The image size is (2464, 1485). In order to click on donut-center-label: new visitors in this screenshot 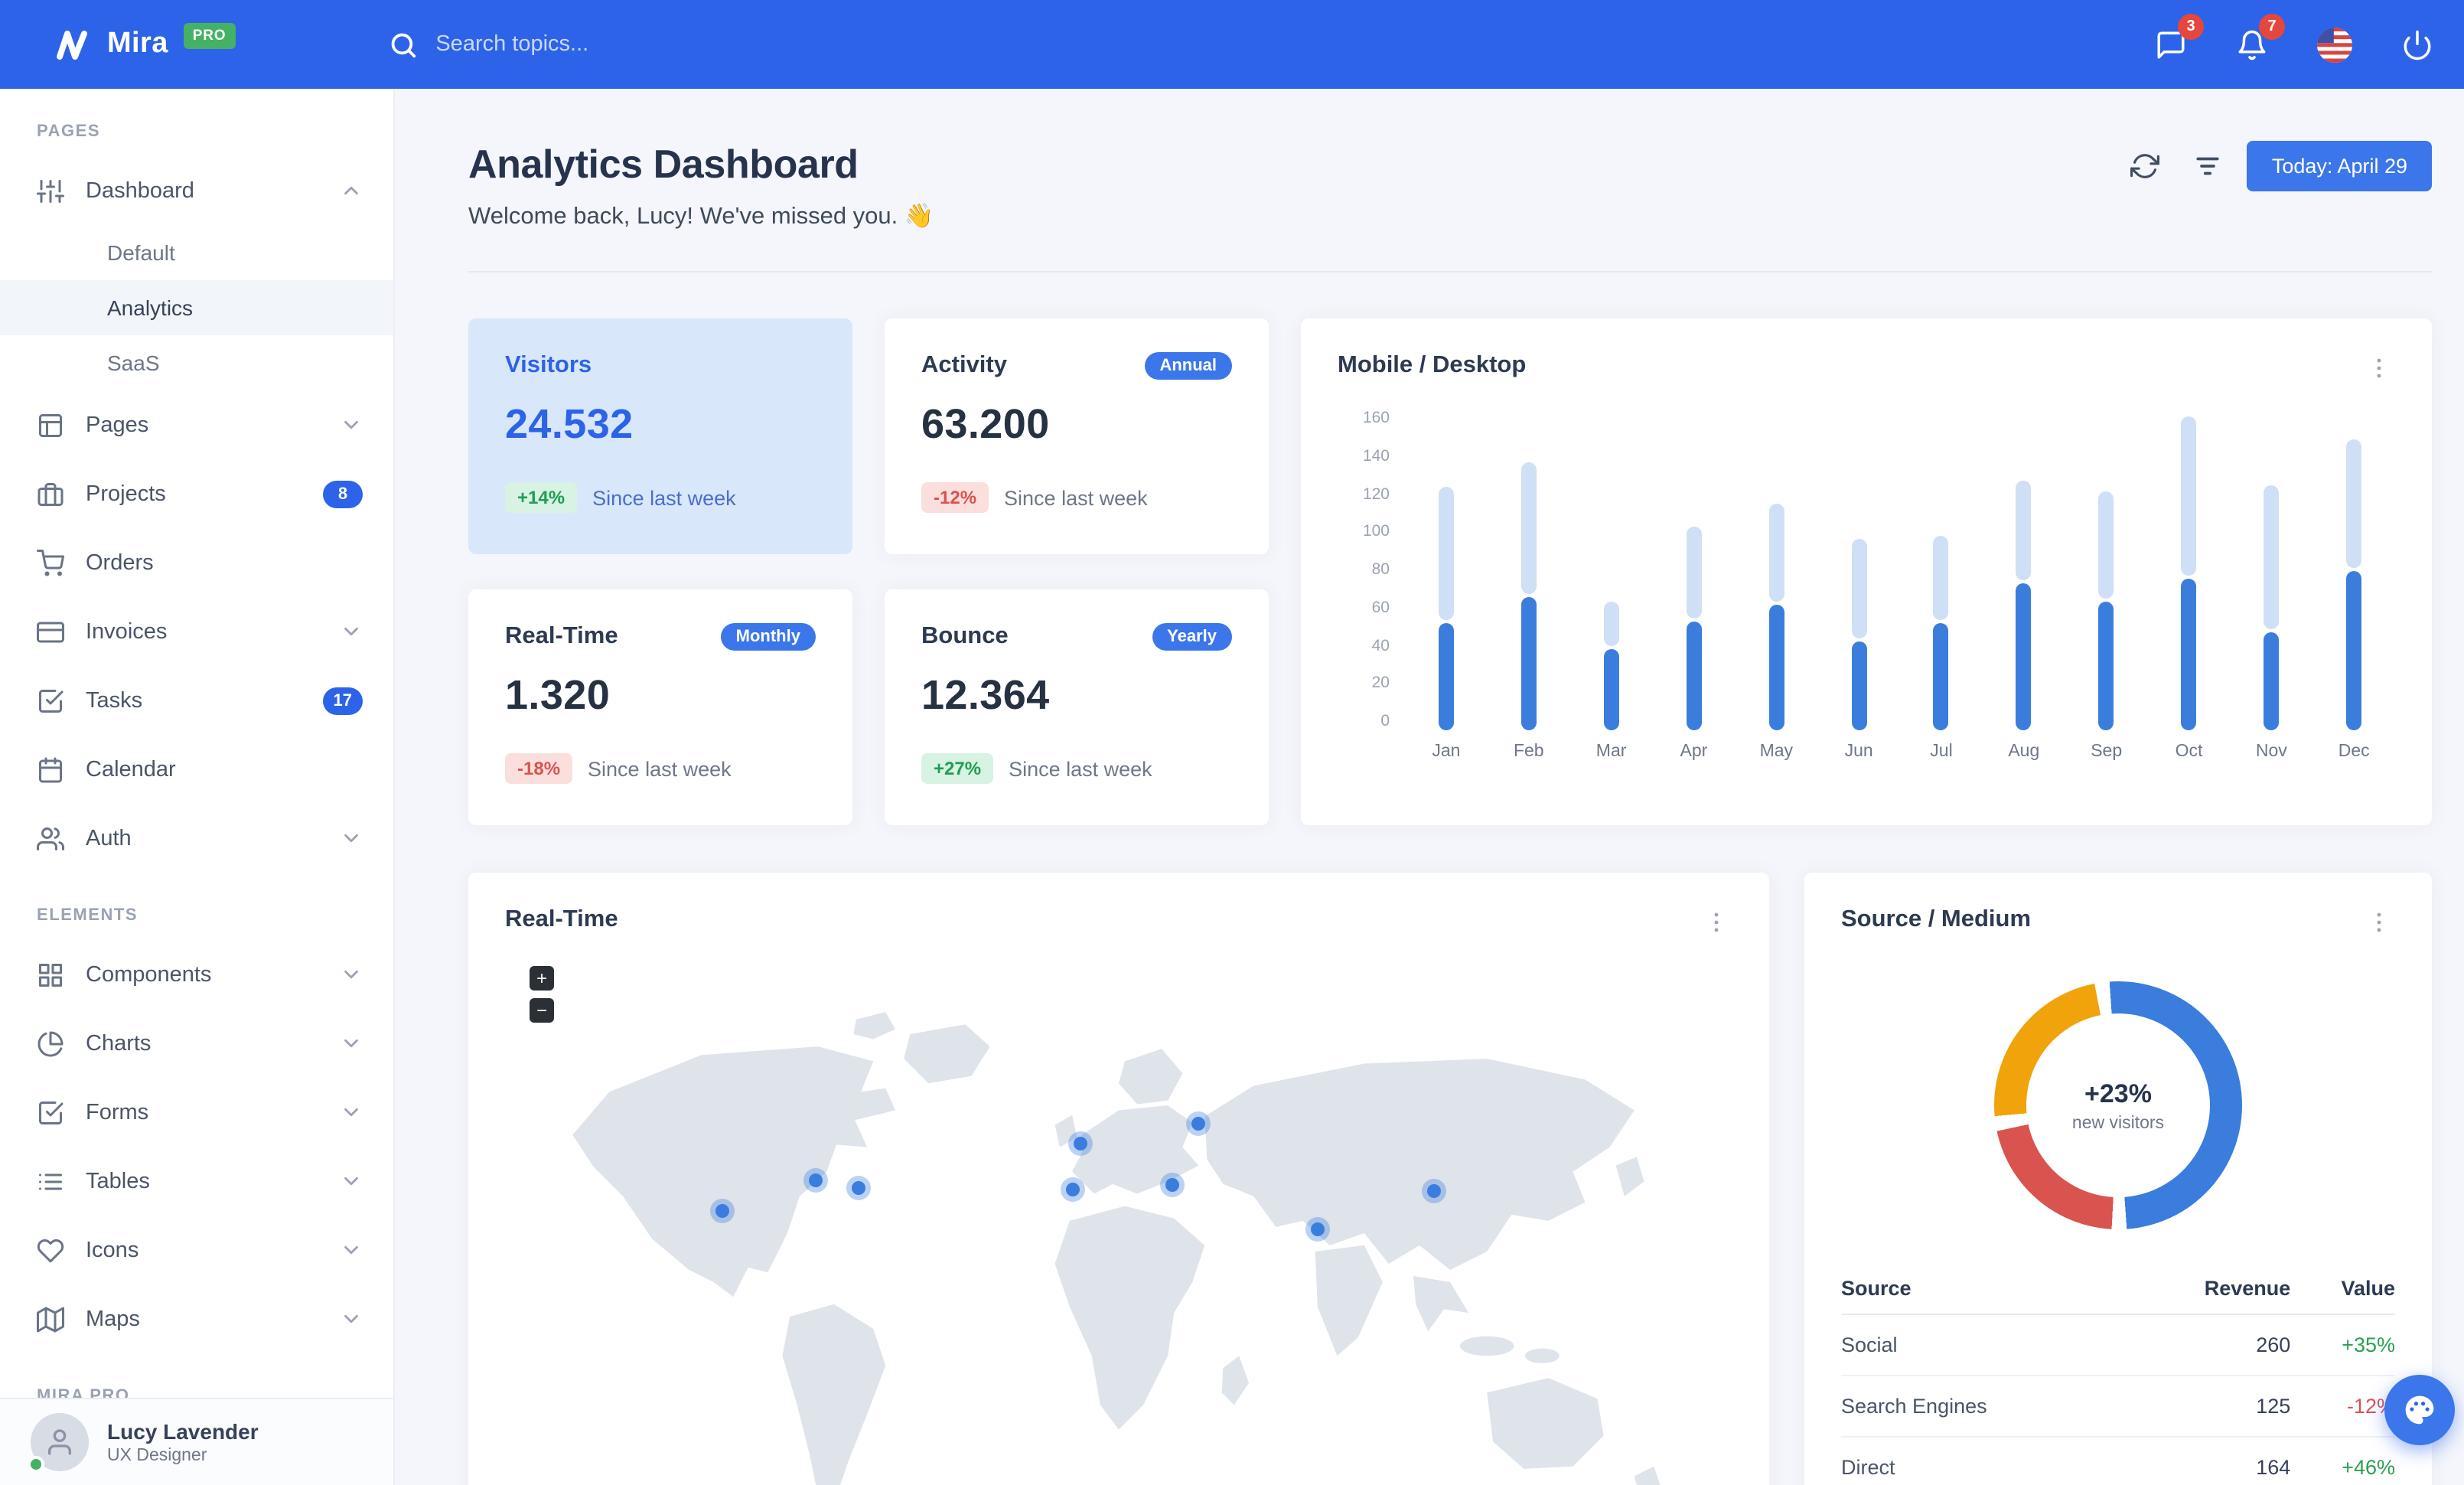, I will do `click(2118, 1123)`.